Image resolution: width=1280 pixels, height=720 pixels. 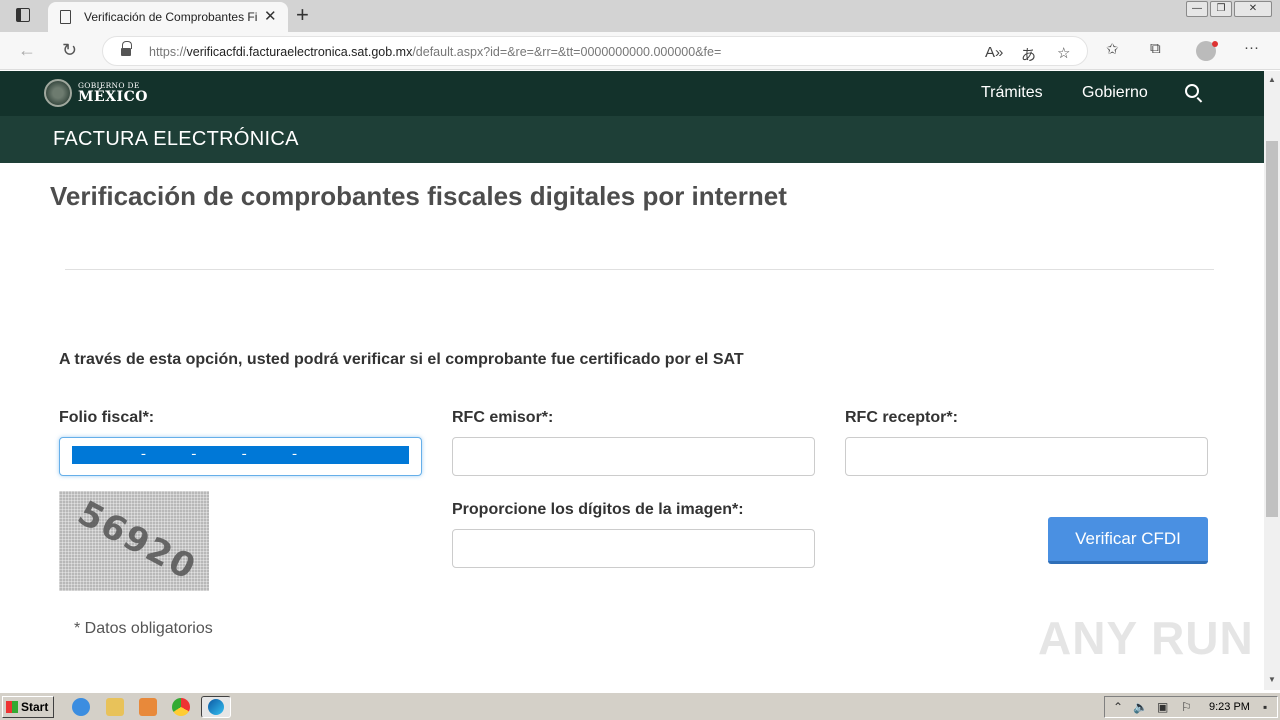 What do you see at coordinates (69, 50) in the screenshot?
I see `refresh-icon: ↻` at bounding box center [69, 50].